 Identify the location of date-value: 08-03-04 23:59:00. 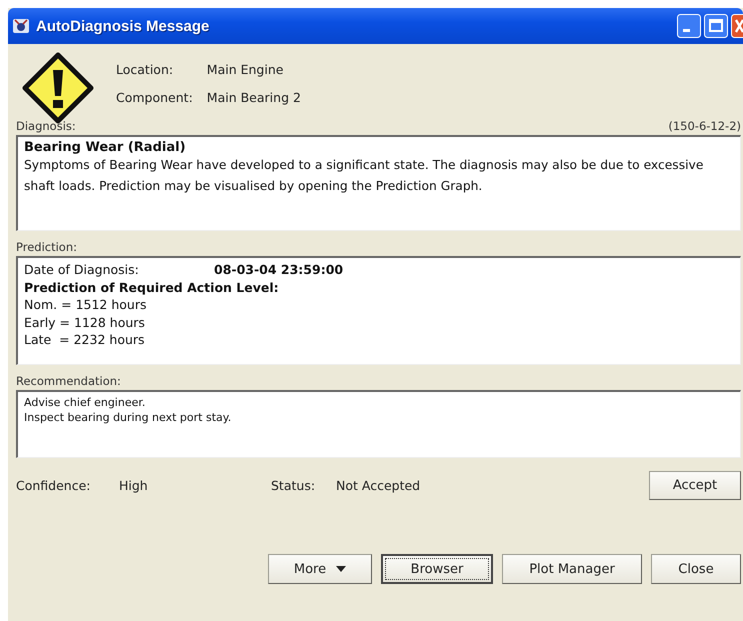
(279, 269).